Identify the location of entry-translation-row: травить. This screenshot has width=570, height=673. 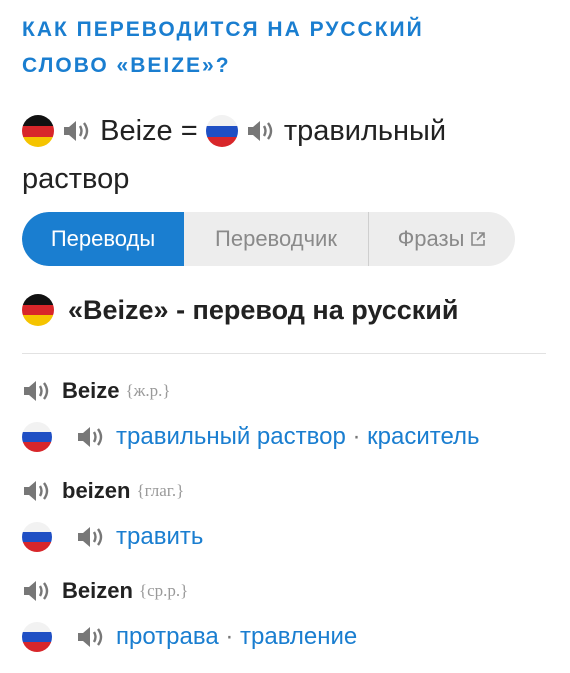
(112, 537).